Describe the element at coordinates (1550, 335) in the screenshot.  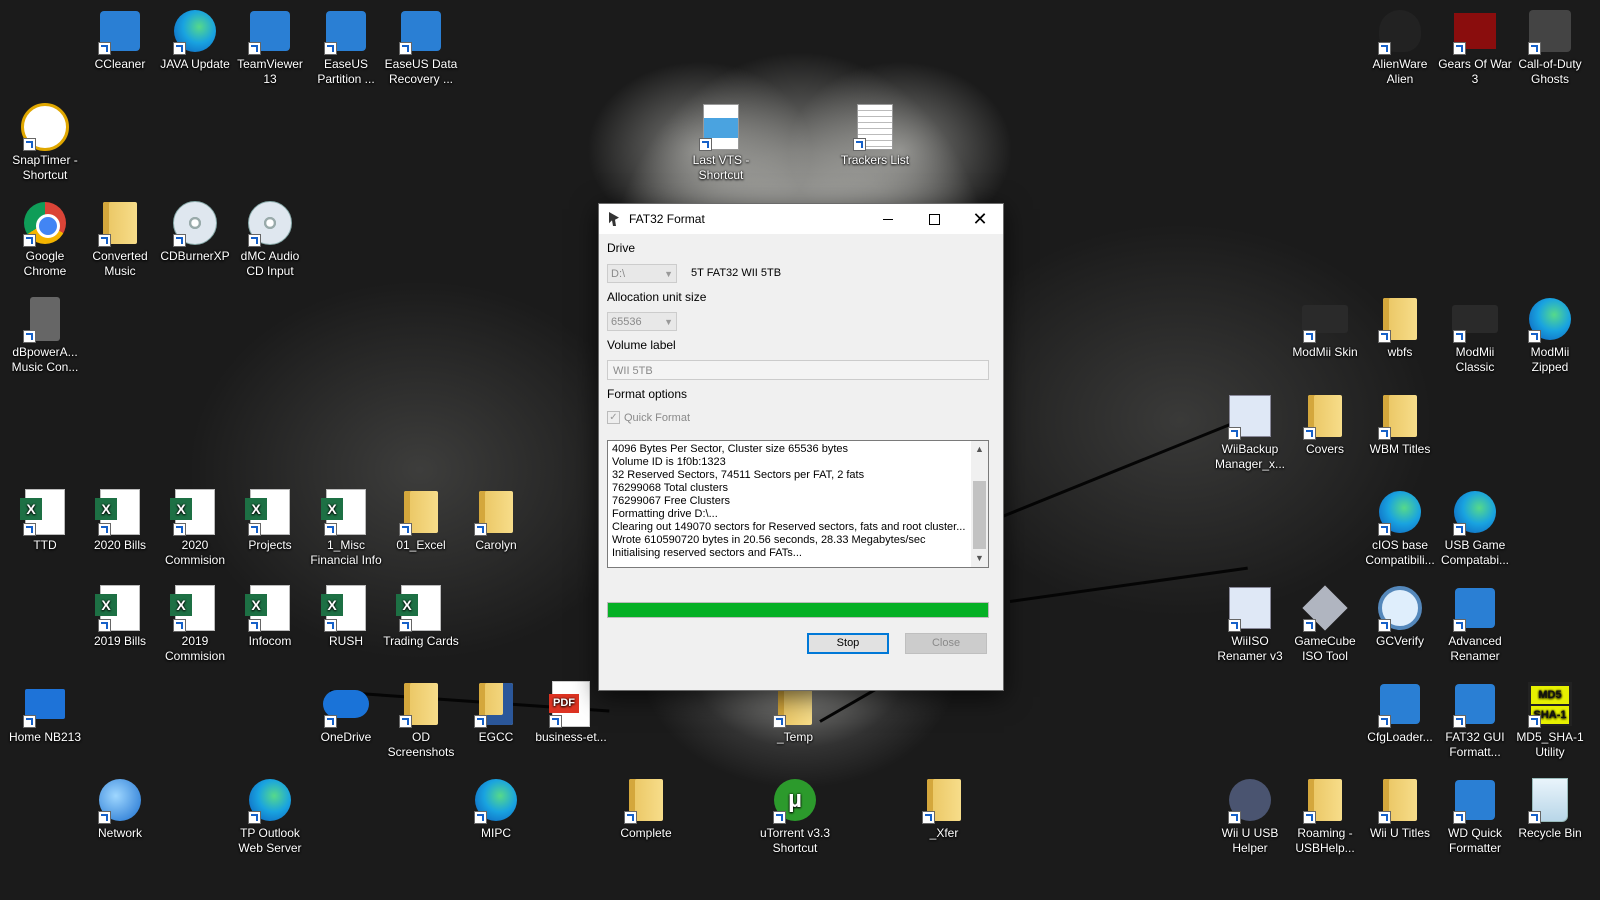
I see `desktop-icon: ModMii Zipped` at that location.